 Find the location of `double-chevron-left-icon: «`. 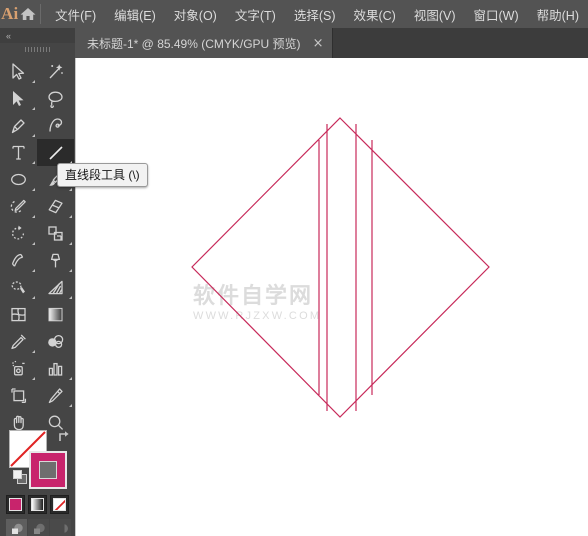

double-chevron-left-icon: « is located at coordinates (8, 35).